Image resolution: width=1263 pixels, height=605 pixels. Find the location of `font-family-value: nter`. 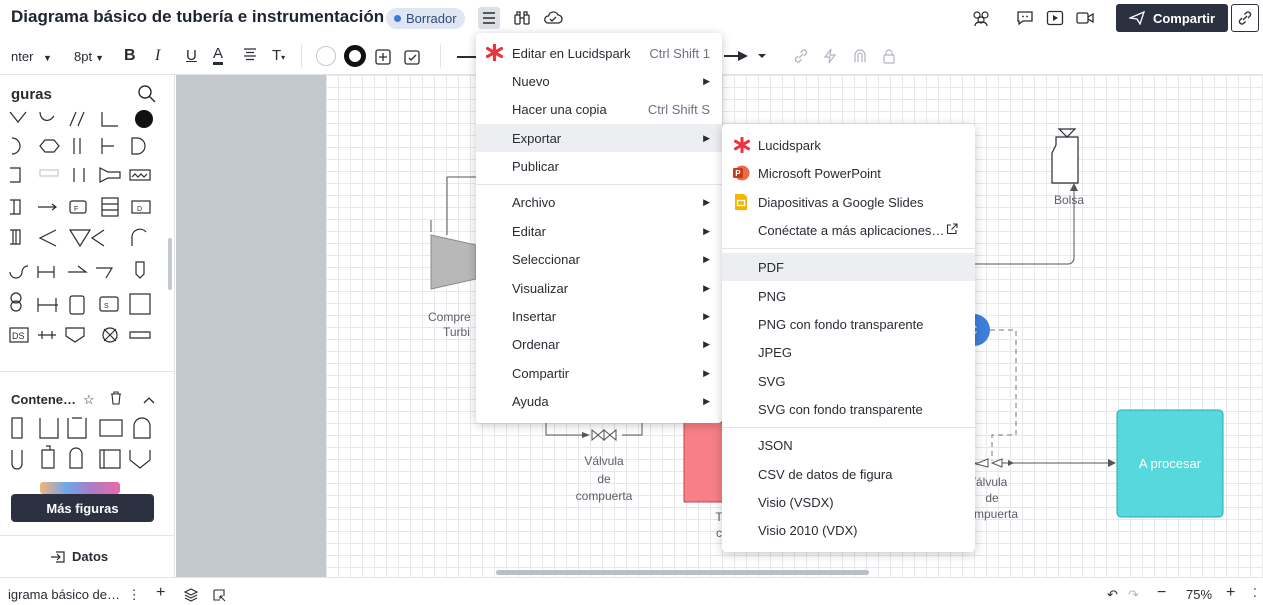

font-family-value: nter is located at coordinates (22, 56).